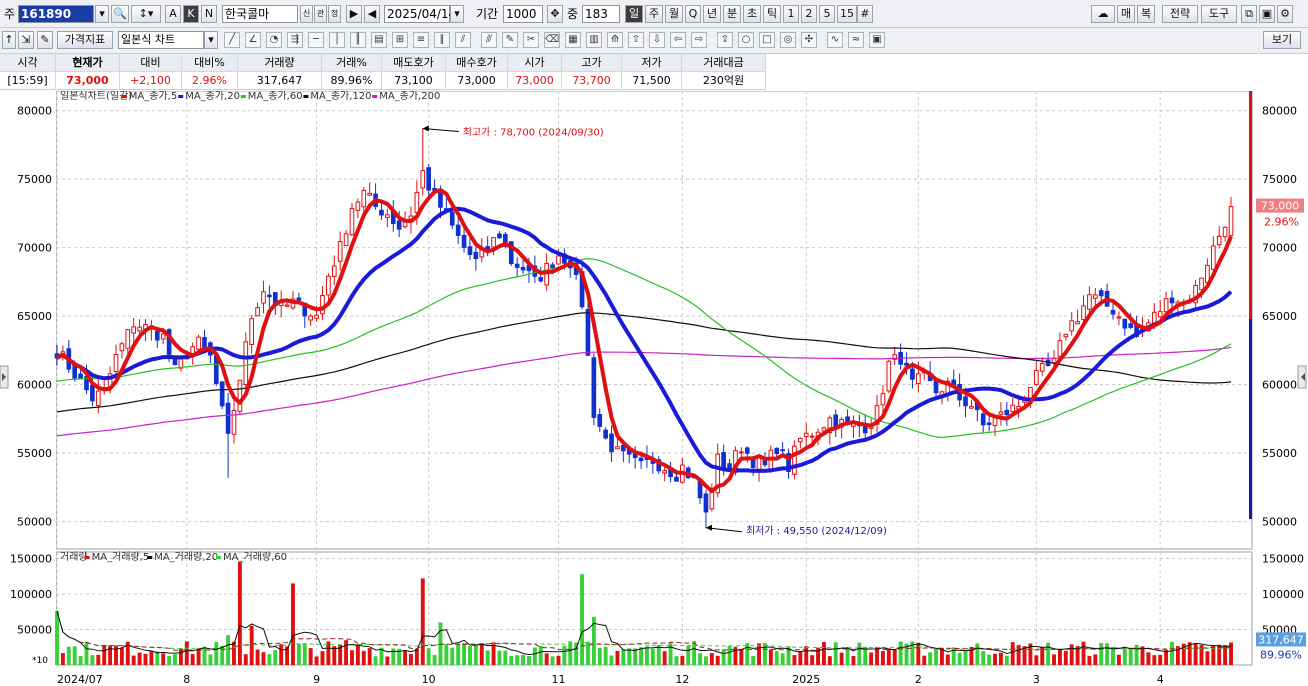 Image resolution: width=1308 pixels, height=686 pixels. What do you see at coordinates (1285, 14) in the screenshot?
I see `settings-icon: ⚙` at bounding box center [1285, 14].